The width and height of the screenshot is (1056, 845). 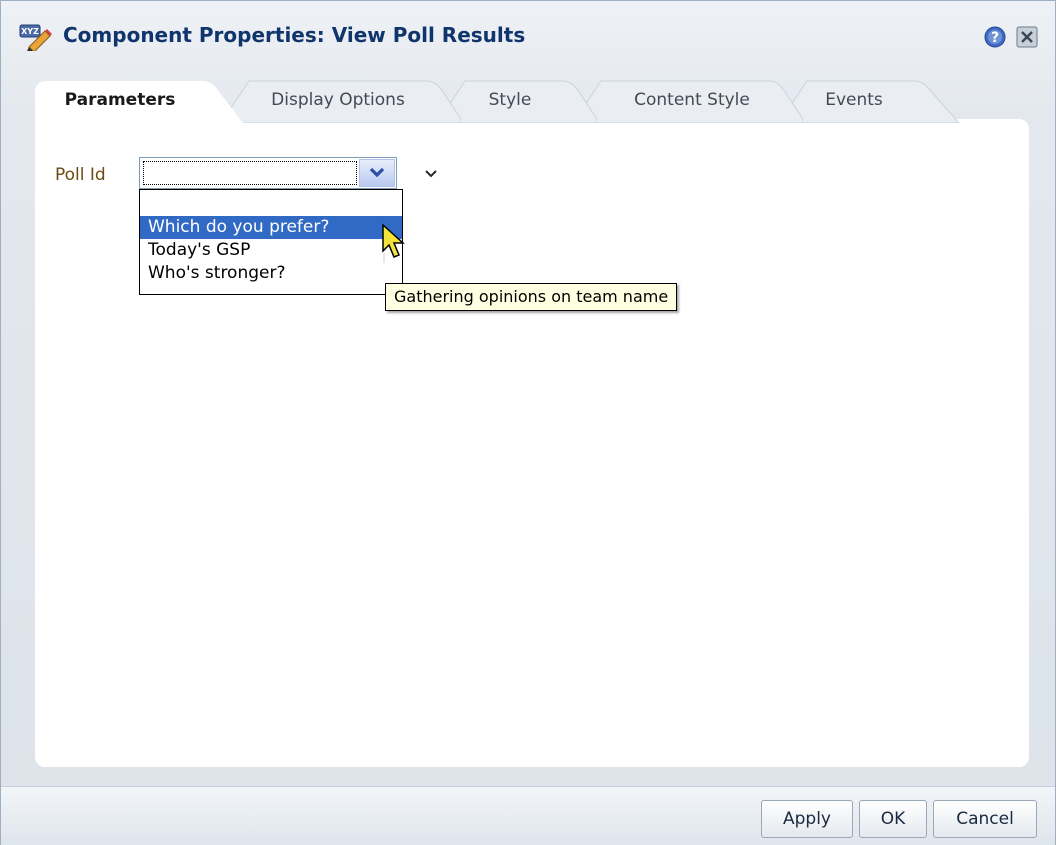 I want to click on tab-label: Parameters, so click(x=120, y=100).